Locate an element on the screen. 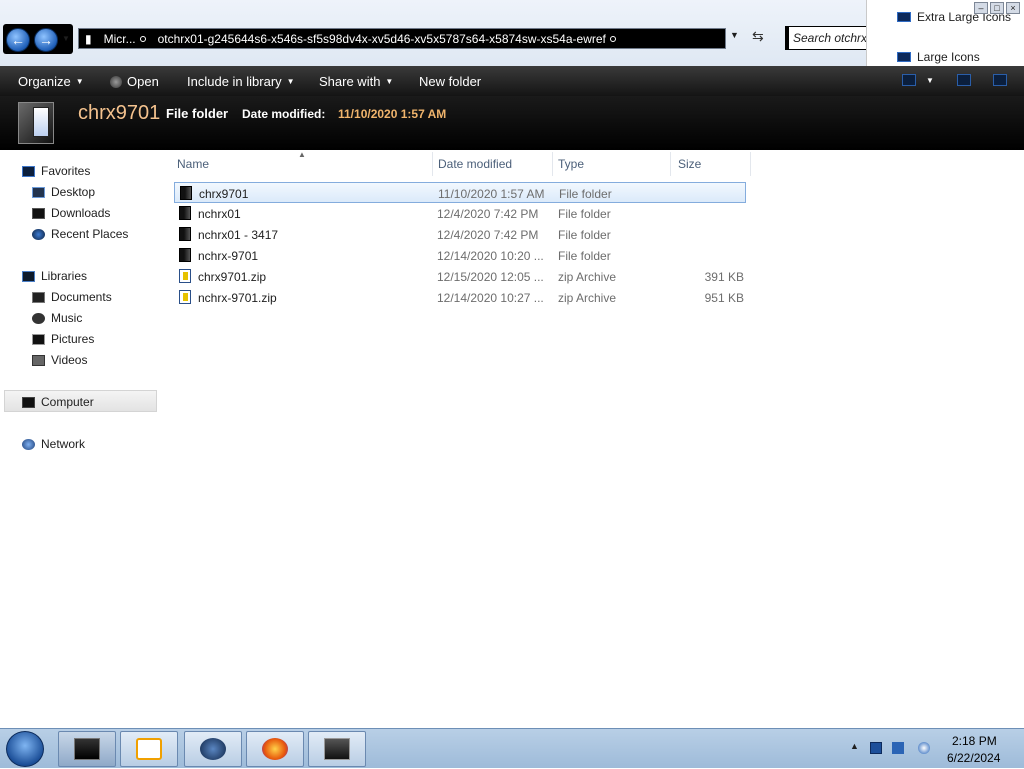 This screenshot has width=1024, height=769. nav-item-network: Network is located at coordinates (53, 444).